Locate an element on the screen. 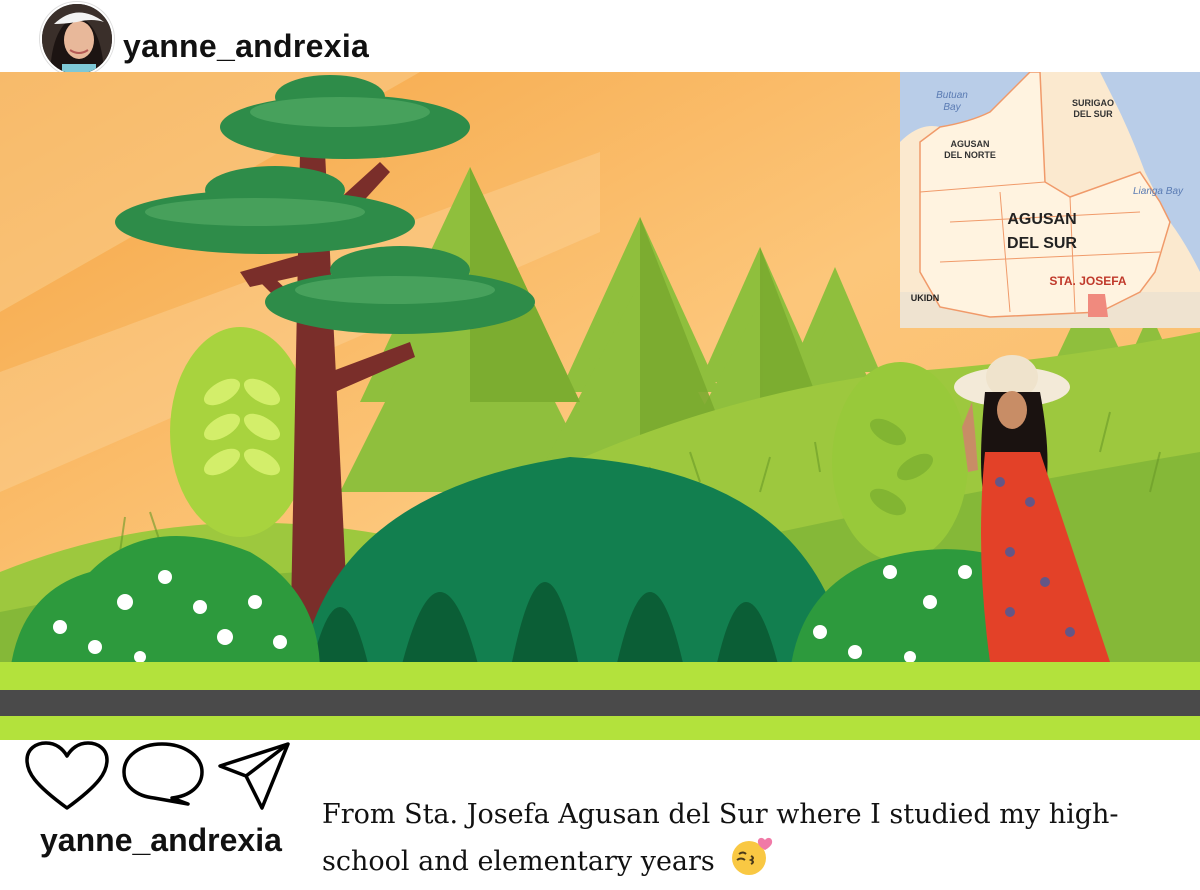 This screenshot has width=1200, height=890. post-username: yanne_andrexia is located at coordinates (246, 46).